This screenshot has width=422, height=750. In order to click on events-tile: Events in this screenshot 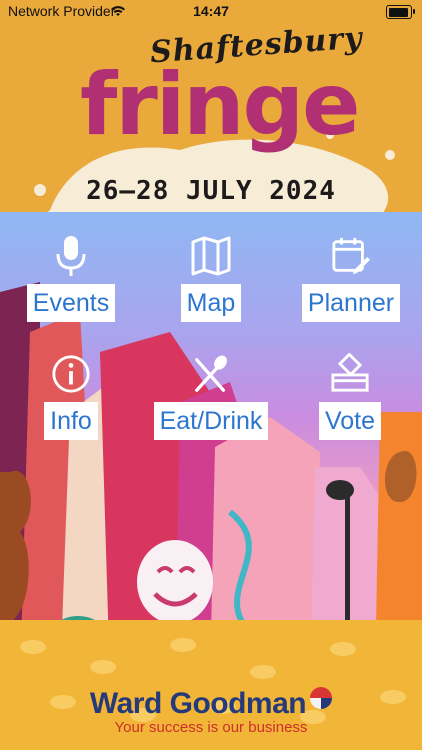, I will do `click(71, 278)`.